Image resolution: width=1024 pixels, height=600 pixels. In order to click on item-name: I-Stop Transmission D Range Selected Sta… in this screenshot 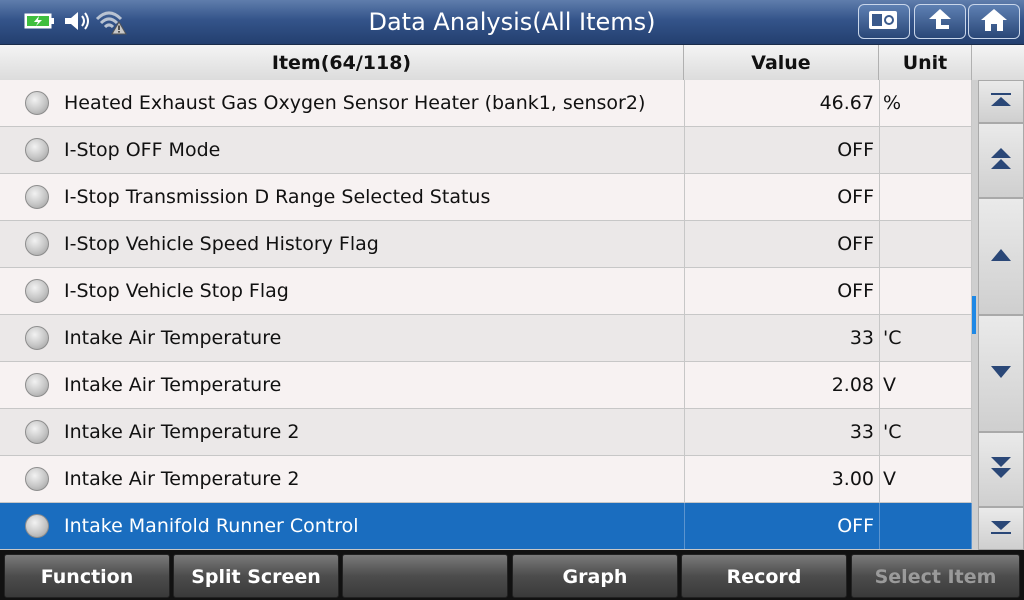, I will do `click(277, 197)`.